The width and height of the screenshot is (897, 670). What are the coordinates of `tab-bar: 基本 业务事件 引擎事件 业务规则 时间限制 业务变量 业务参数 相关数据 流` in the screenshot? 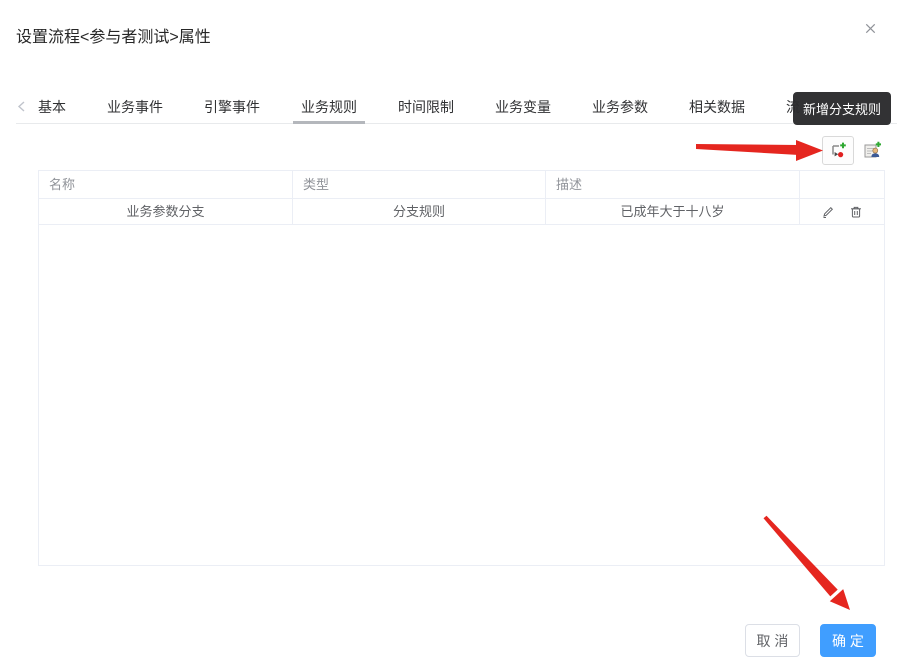 It's located at (456, 107).